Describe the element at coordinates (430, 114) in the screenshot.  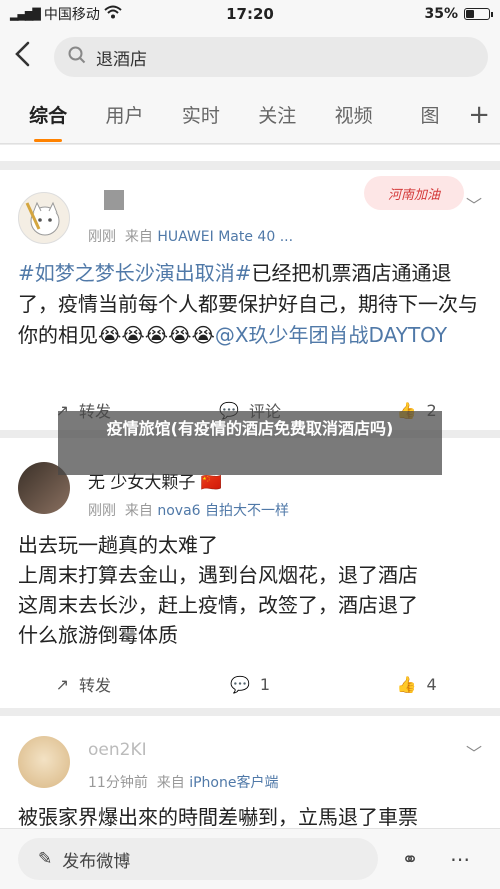
I see `tab-images: 图` at that location.